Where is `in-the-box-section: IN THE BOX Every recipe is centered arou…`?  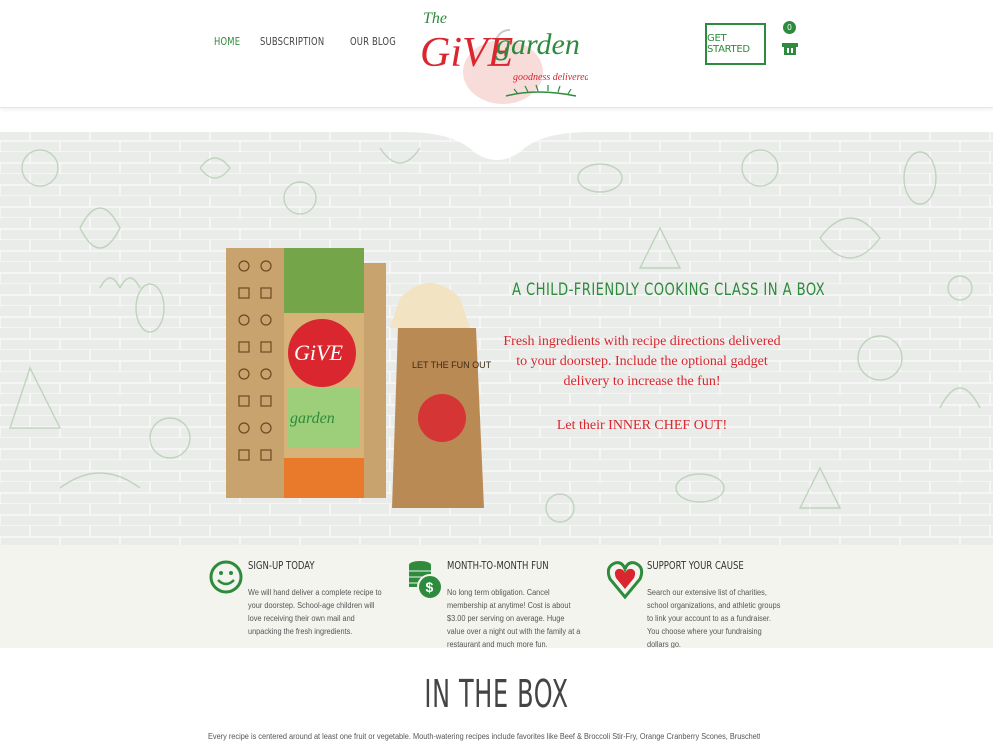
in-the-box-section: IN THE BOX Every recipe is centered arou… is located at coordinates (496, 696).